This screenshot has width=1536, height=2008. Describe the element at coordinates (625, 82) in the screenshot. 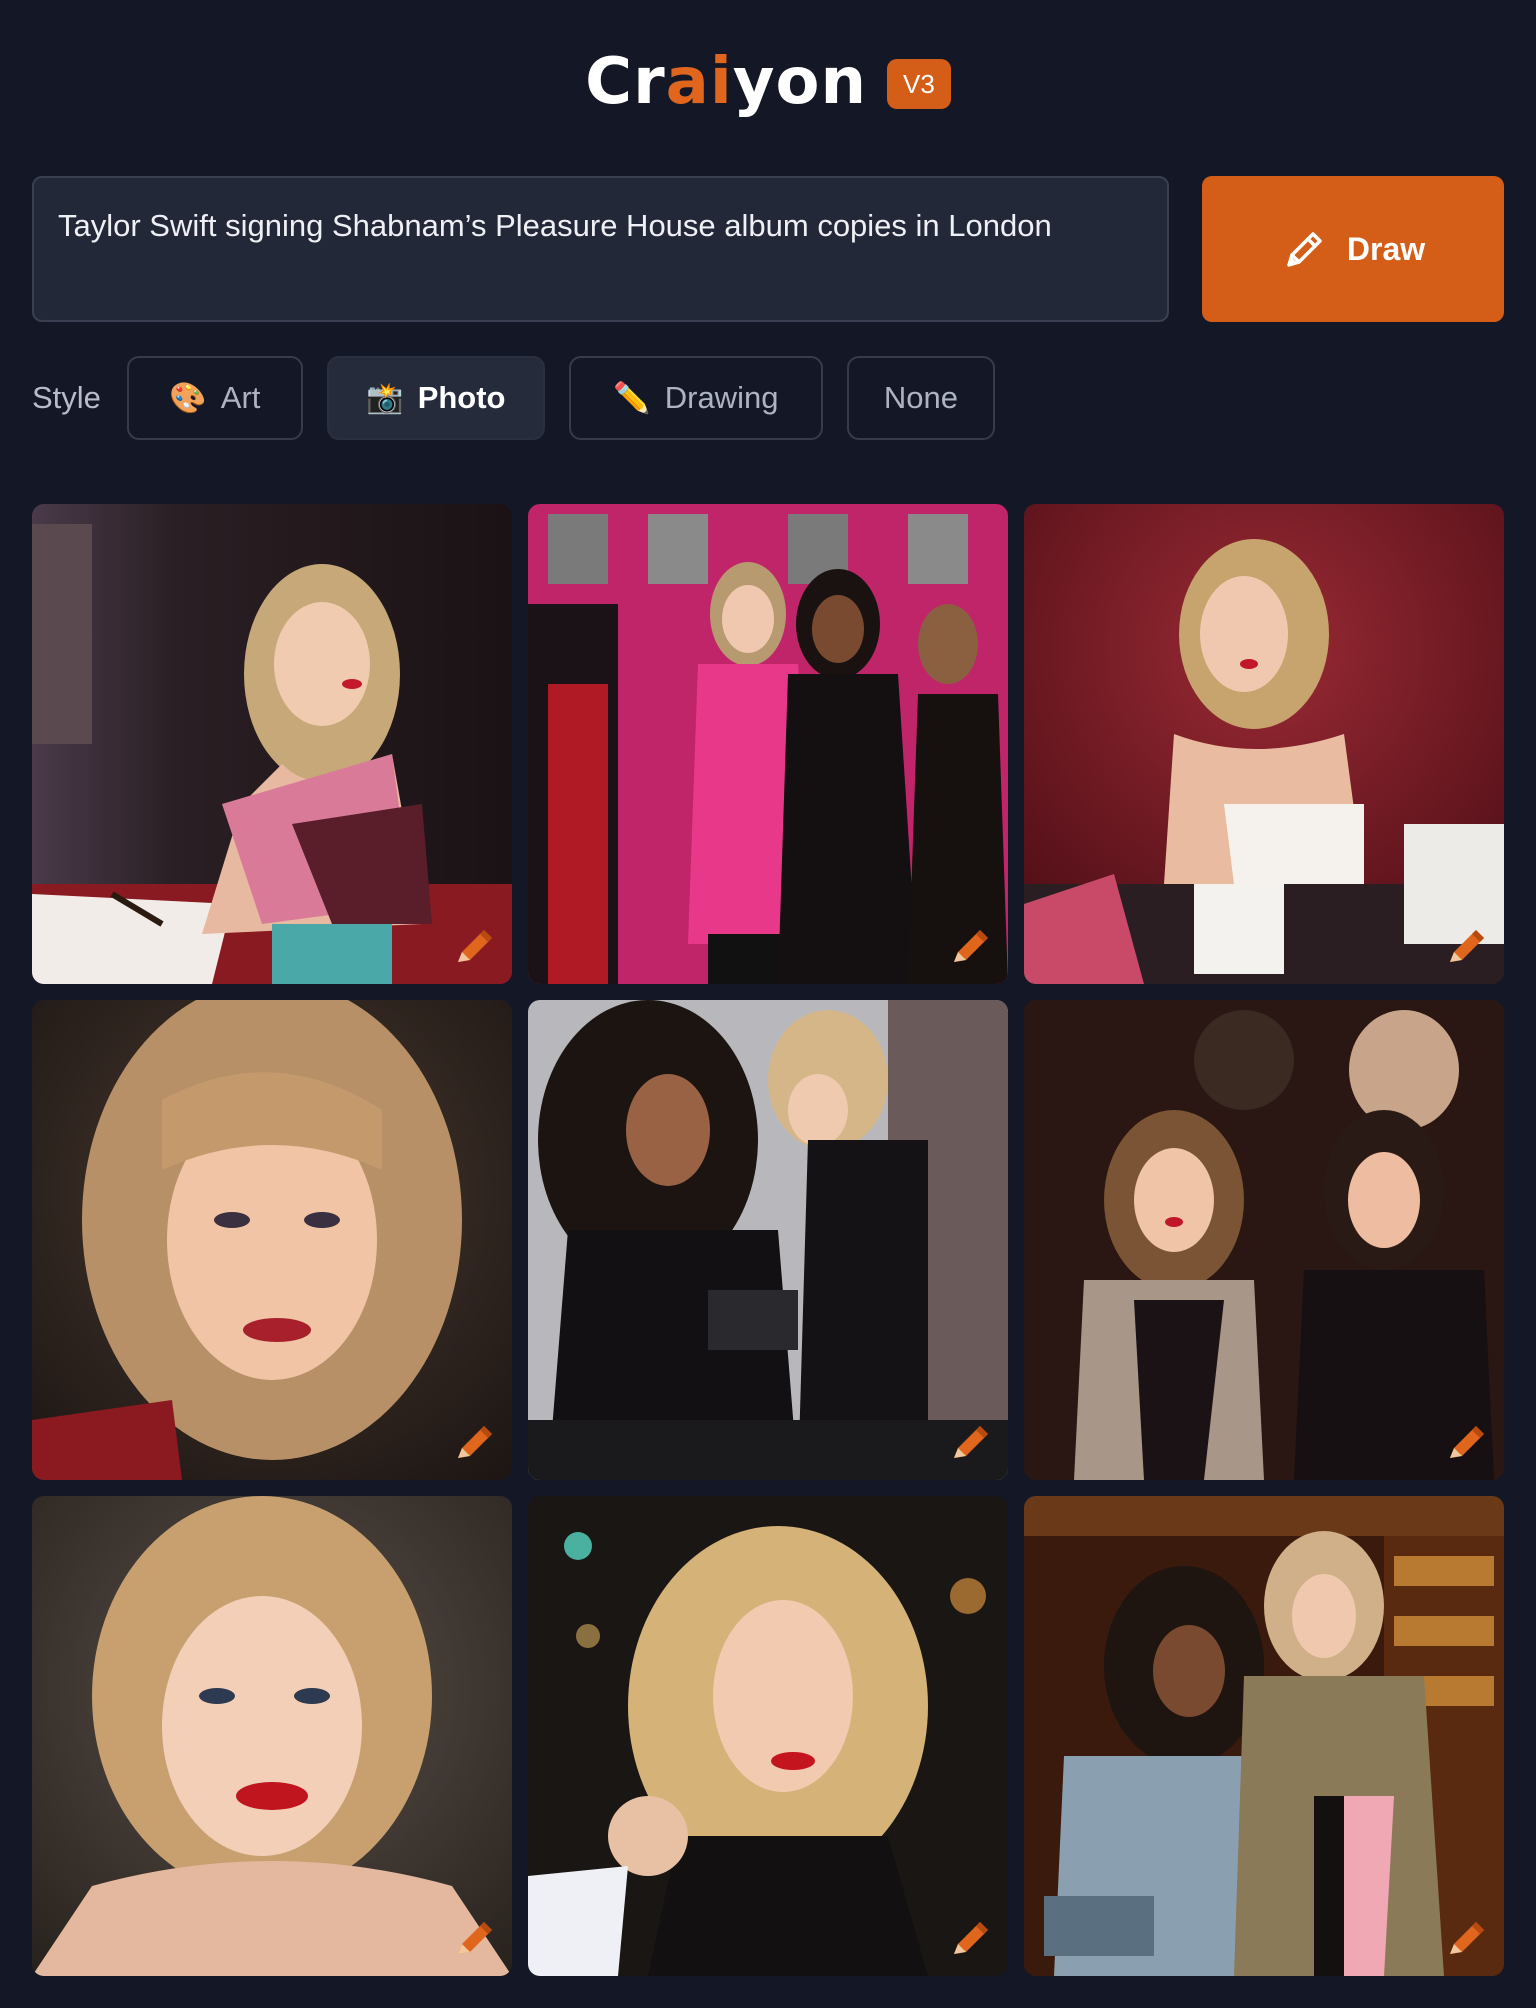

I see `logo-prefix: Cr` at that location.